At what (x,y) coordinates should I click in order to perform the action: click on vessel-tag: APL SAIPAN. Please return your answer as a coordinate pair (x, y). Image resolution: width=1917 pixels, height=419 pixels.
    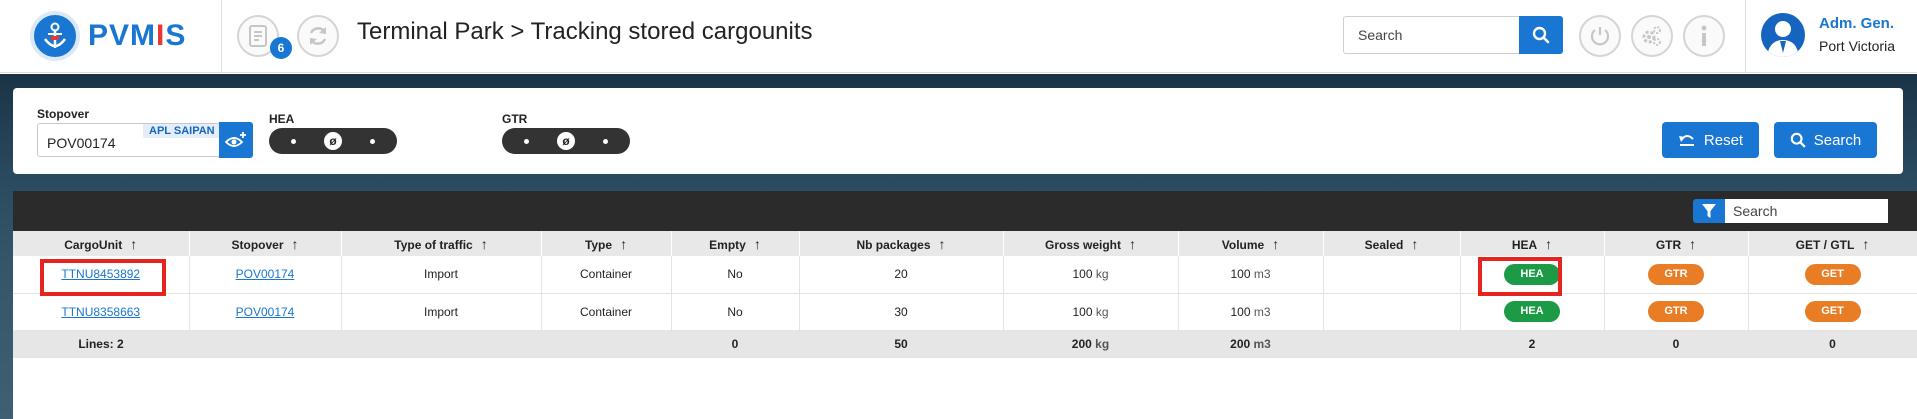
    Looking at the image, I should click on (182, 131).